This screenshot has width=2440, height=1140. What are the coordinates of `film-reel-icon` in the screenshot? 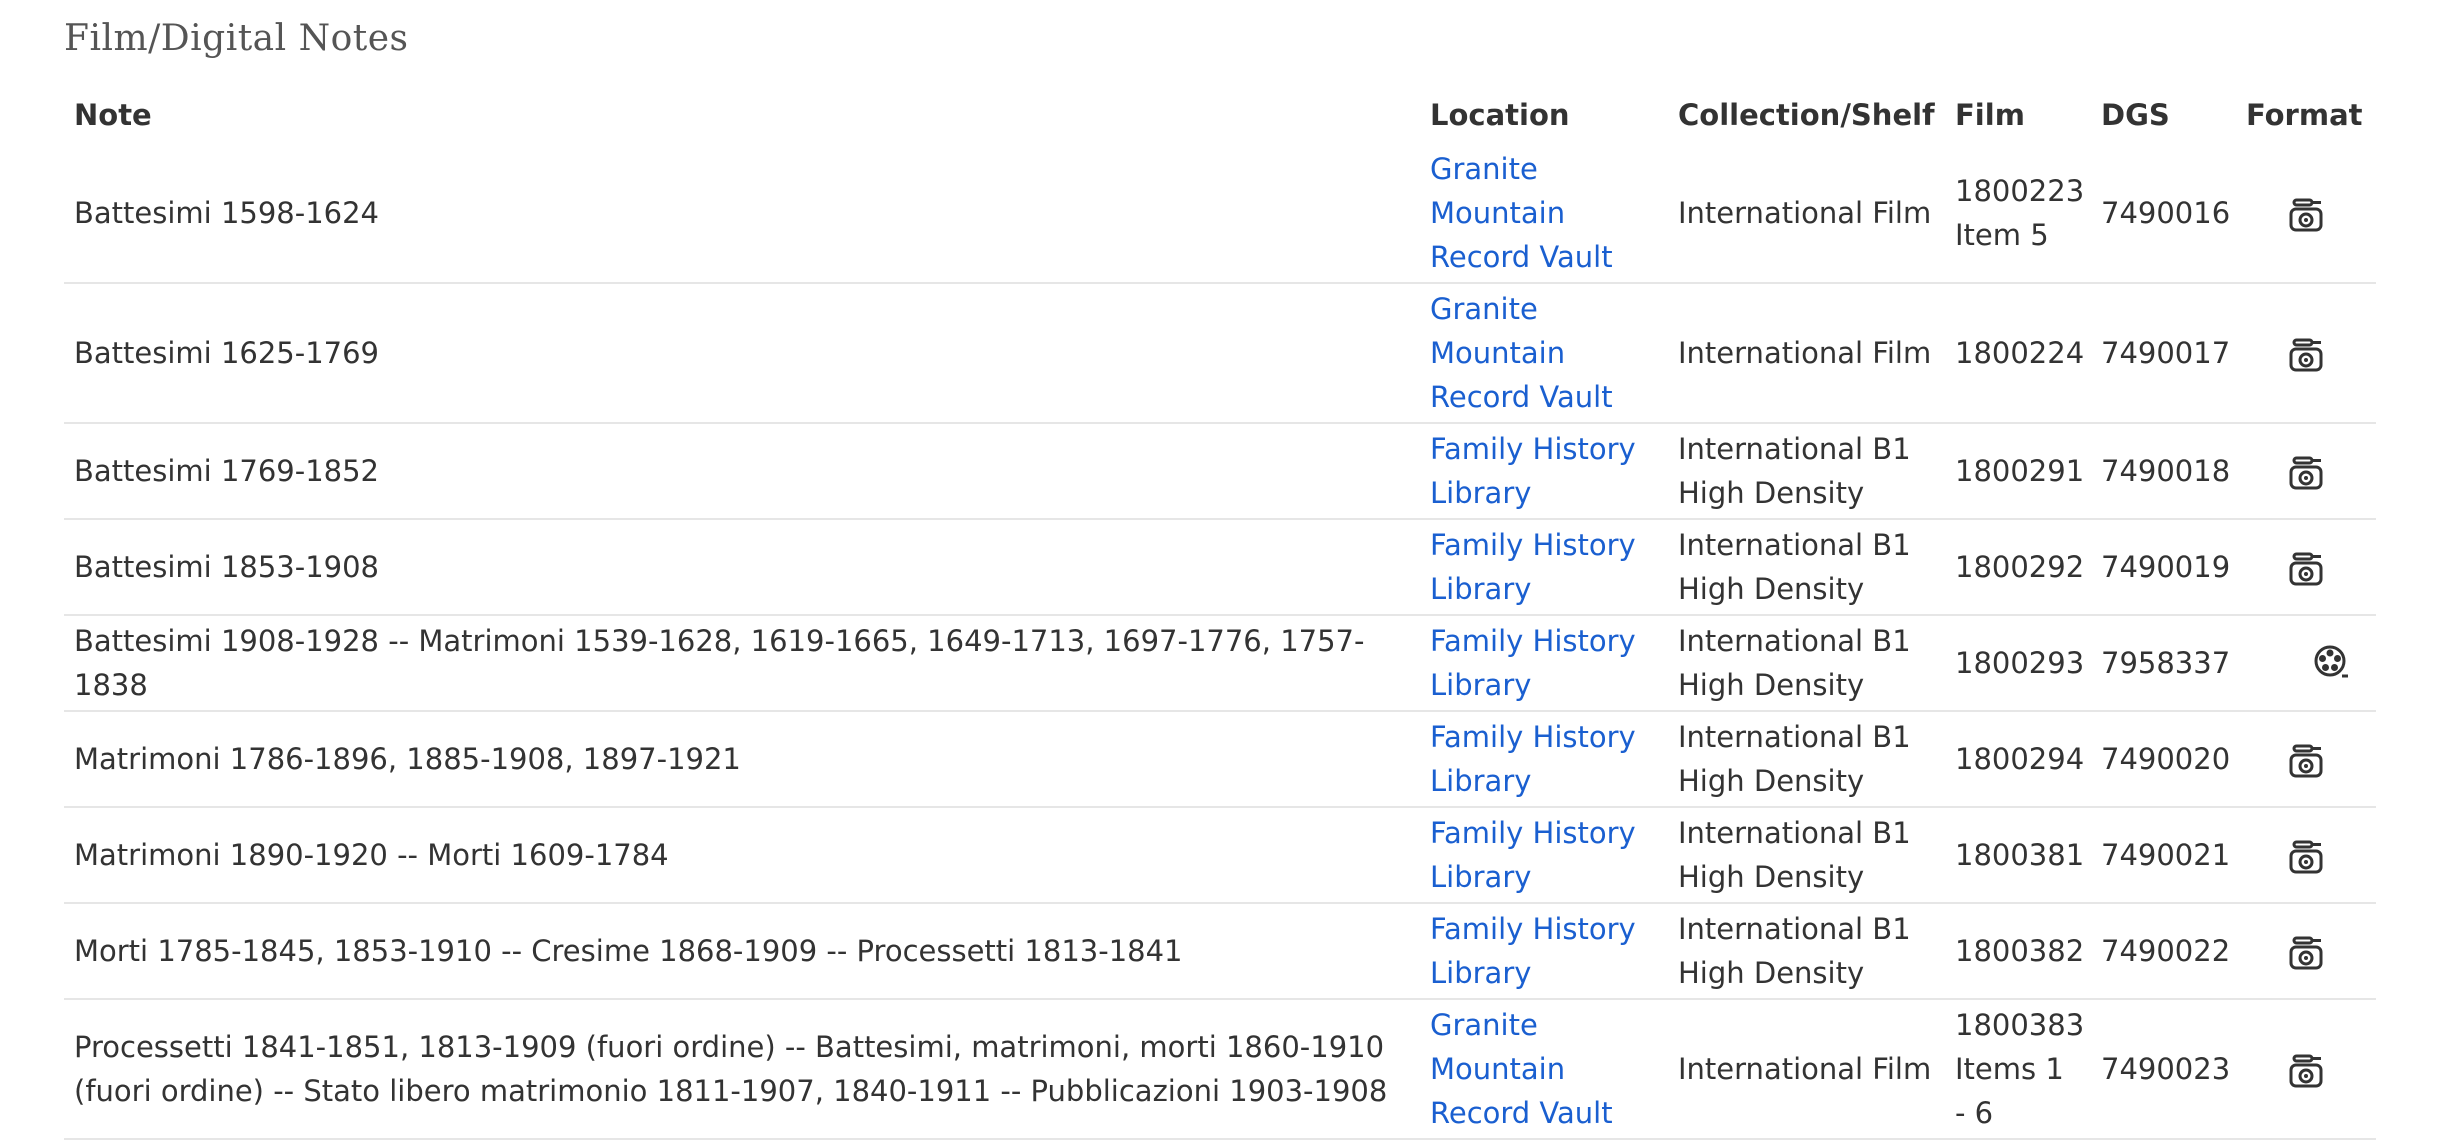 It's located at (2318, 662).